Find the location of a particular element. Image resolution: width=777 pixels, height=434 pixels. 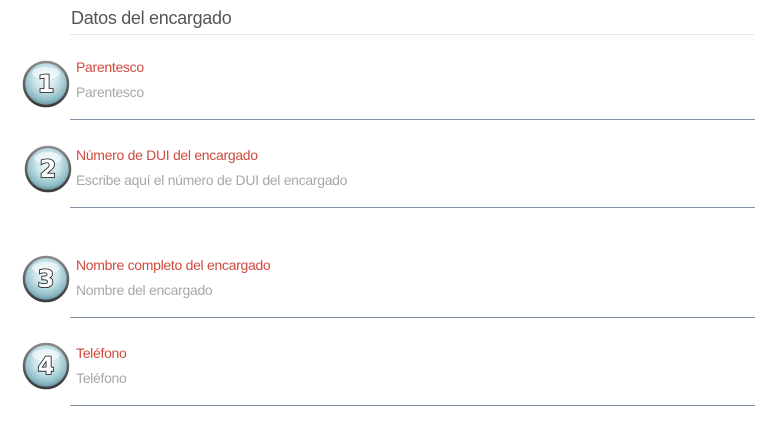

section-title: Datos del encargado is located at coordinates (151, 18).